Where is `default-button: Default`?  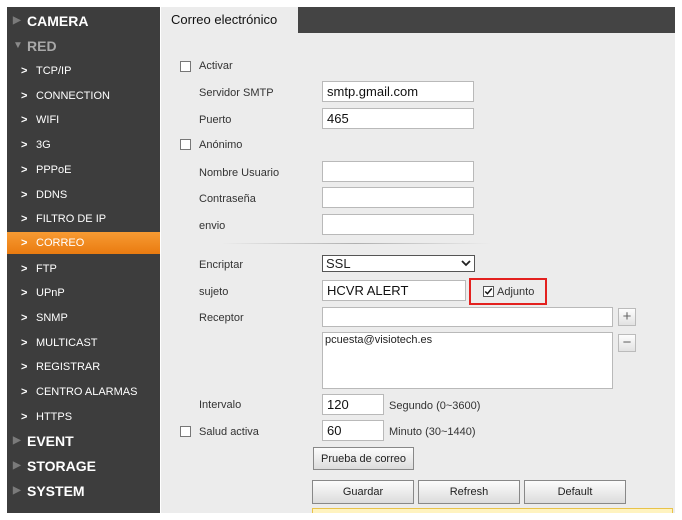 default-button: Default is located at coordinates (575, 492).